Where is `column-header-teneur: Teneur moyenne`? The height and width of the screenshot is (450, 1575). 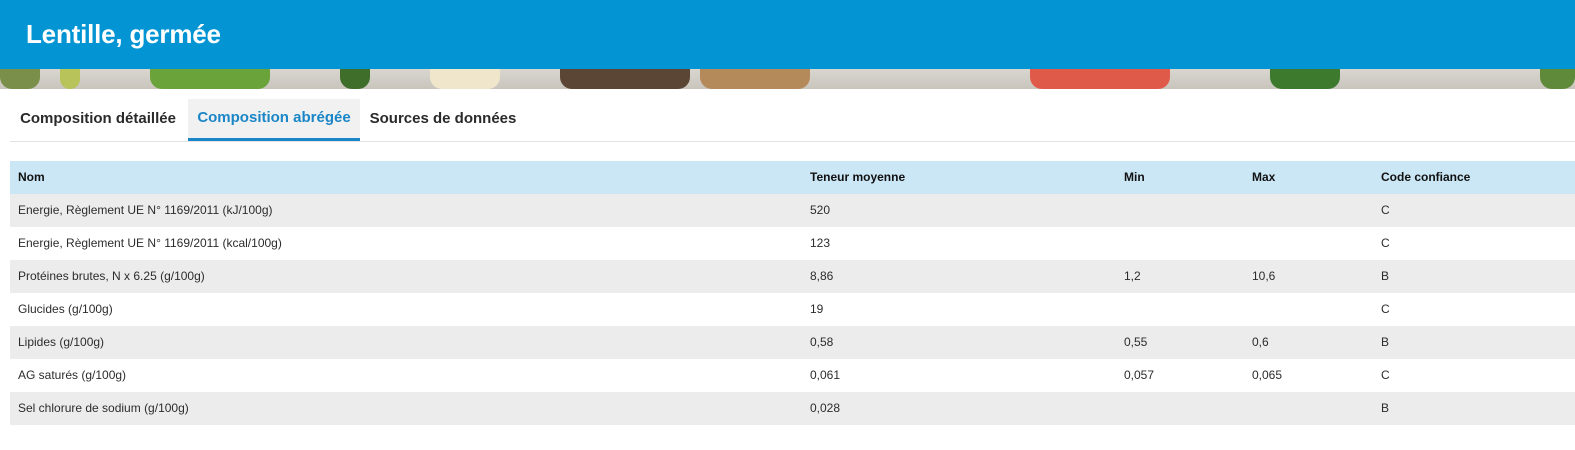
column-header-teneur: Teneur moyenne is located at coordinates (858, 177).